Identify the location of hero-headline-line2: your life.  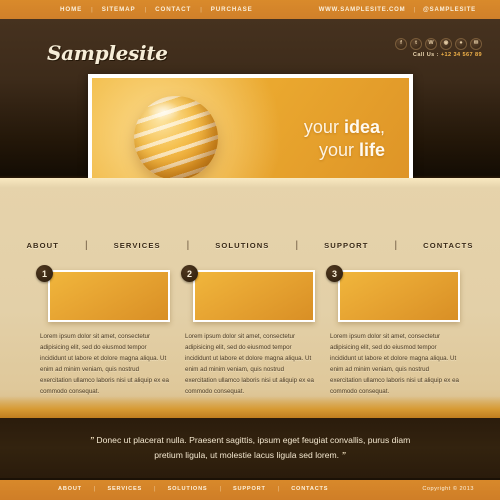
(344, 150).